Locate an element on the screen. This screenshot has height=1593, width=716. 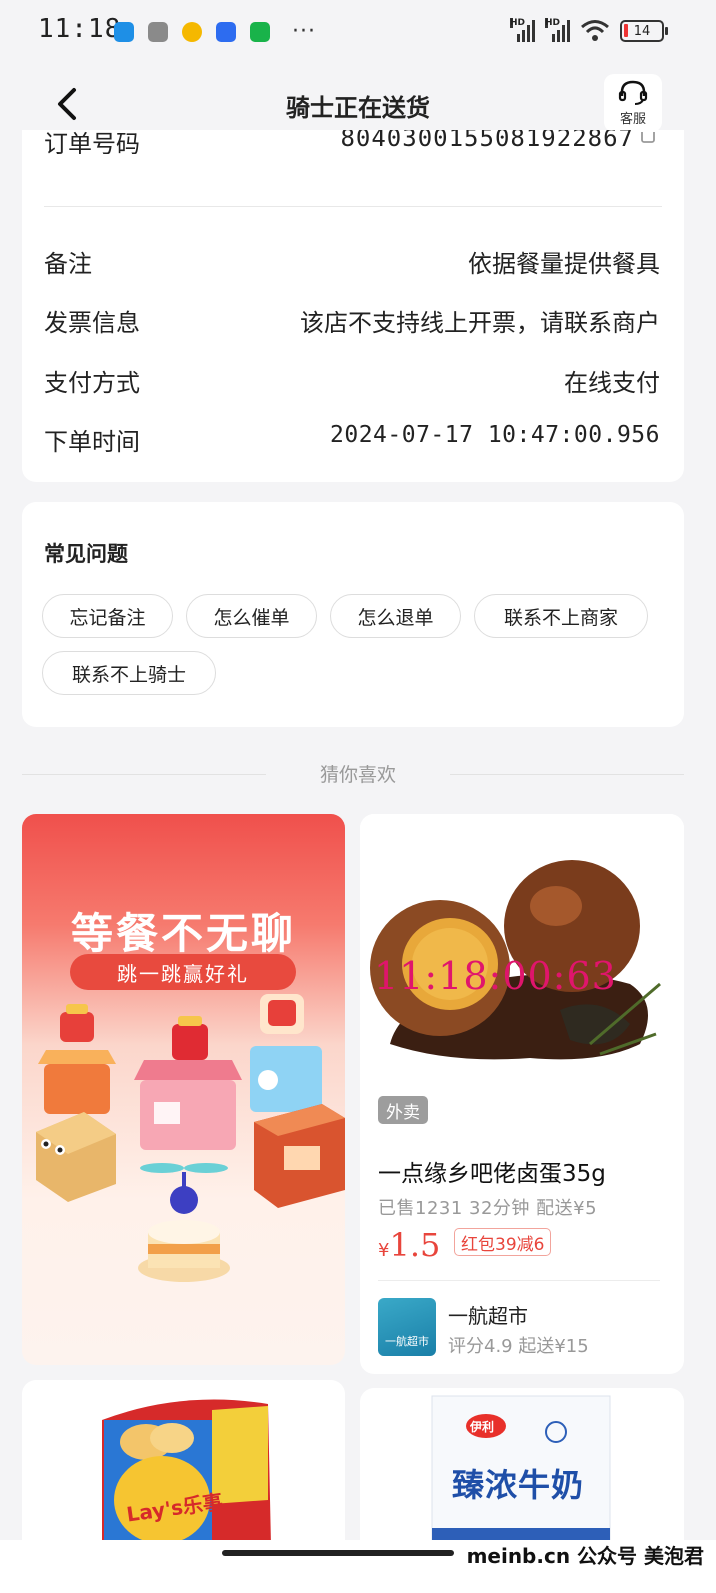
product-name: 一点缘乡吧佬卤蛋35g is located at coordinates (492, 1174).